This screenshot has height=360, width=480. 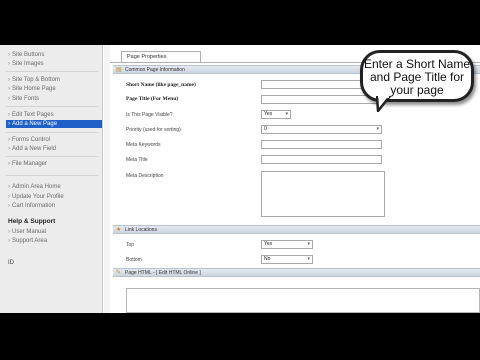 I want to click on sidebar-item-add-new-page: › Add a New Page, so click(x=54, y=124).